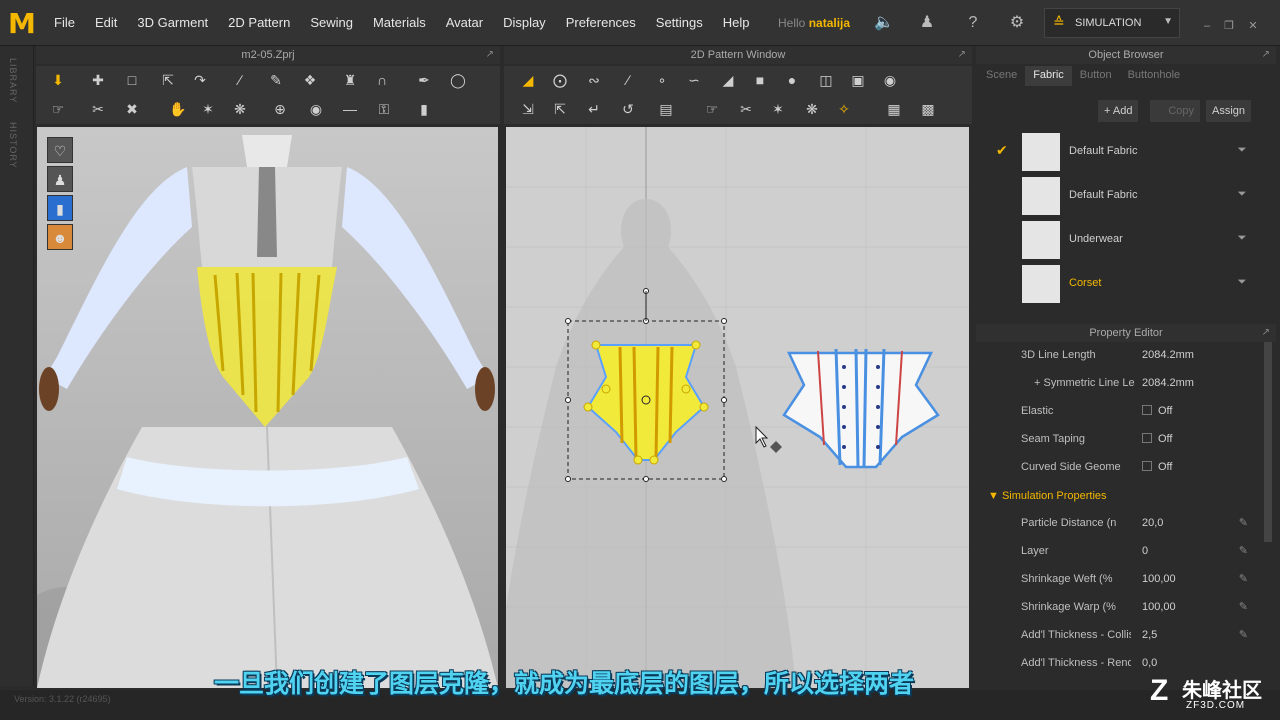  What do you see at coordinates (424, 109) in the screenshot?
I see `tape-icon: ▮` at bounding box center [424, 109].